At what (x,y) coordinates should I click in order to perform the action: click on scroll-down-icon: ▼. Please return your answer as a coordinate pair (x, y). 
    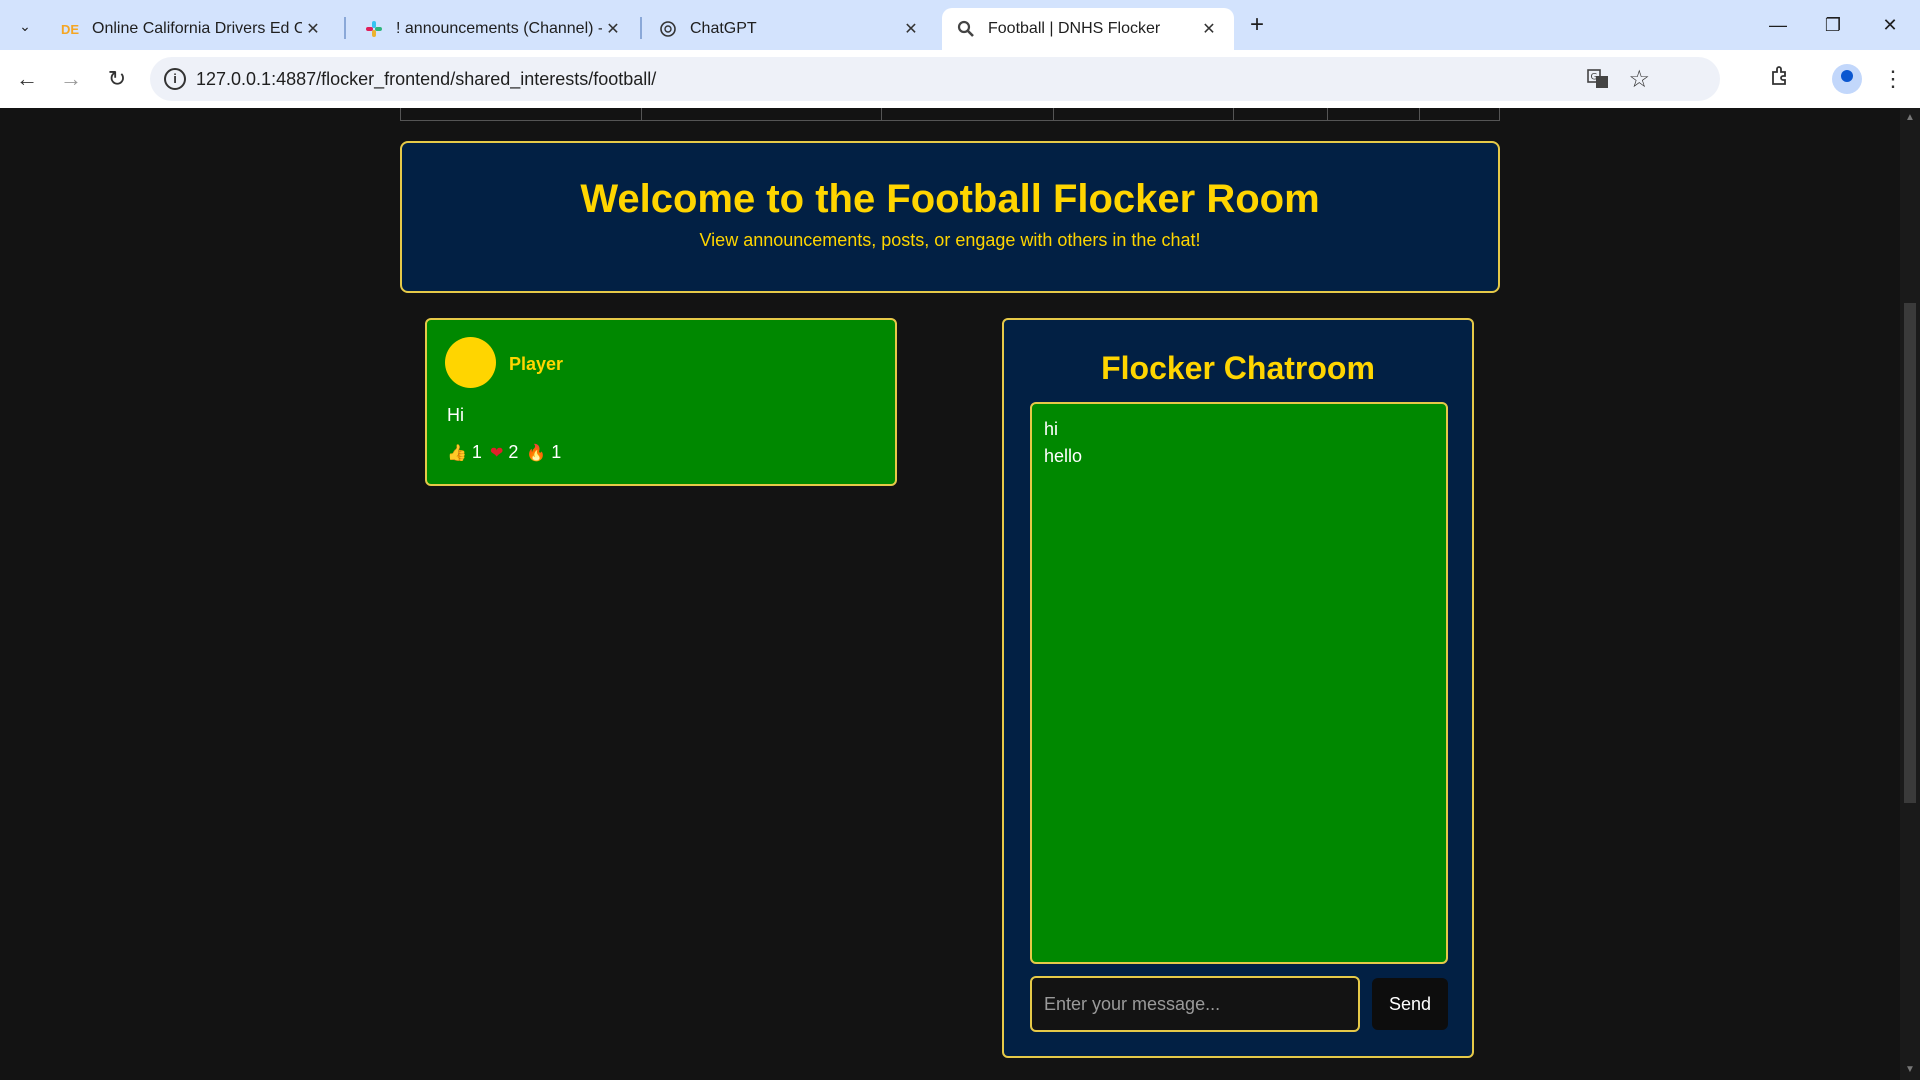
    Looking at the image, I should click on (1910, 1070).